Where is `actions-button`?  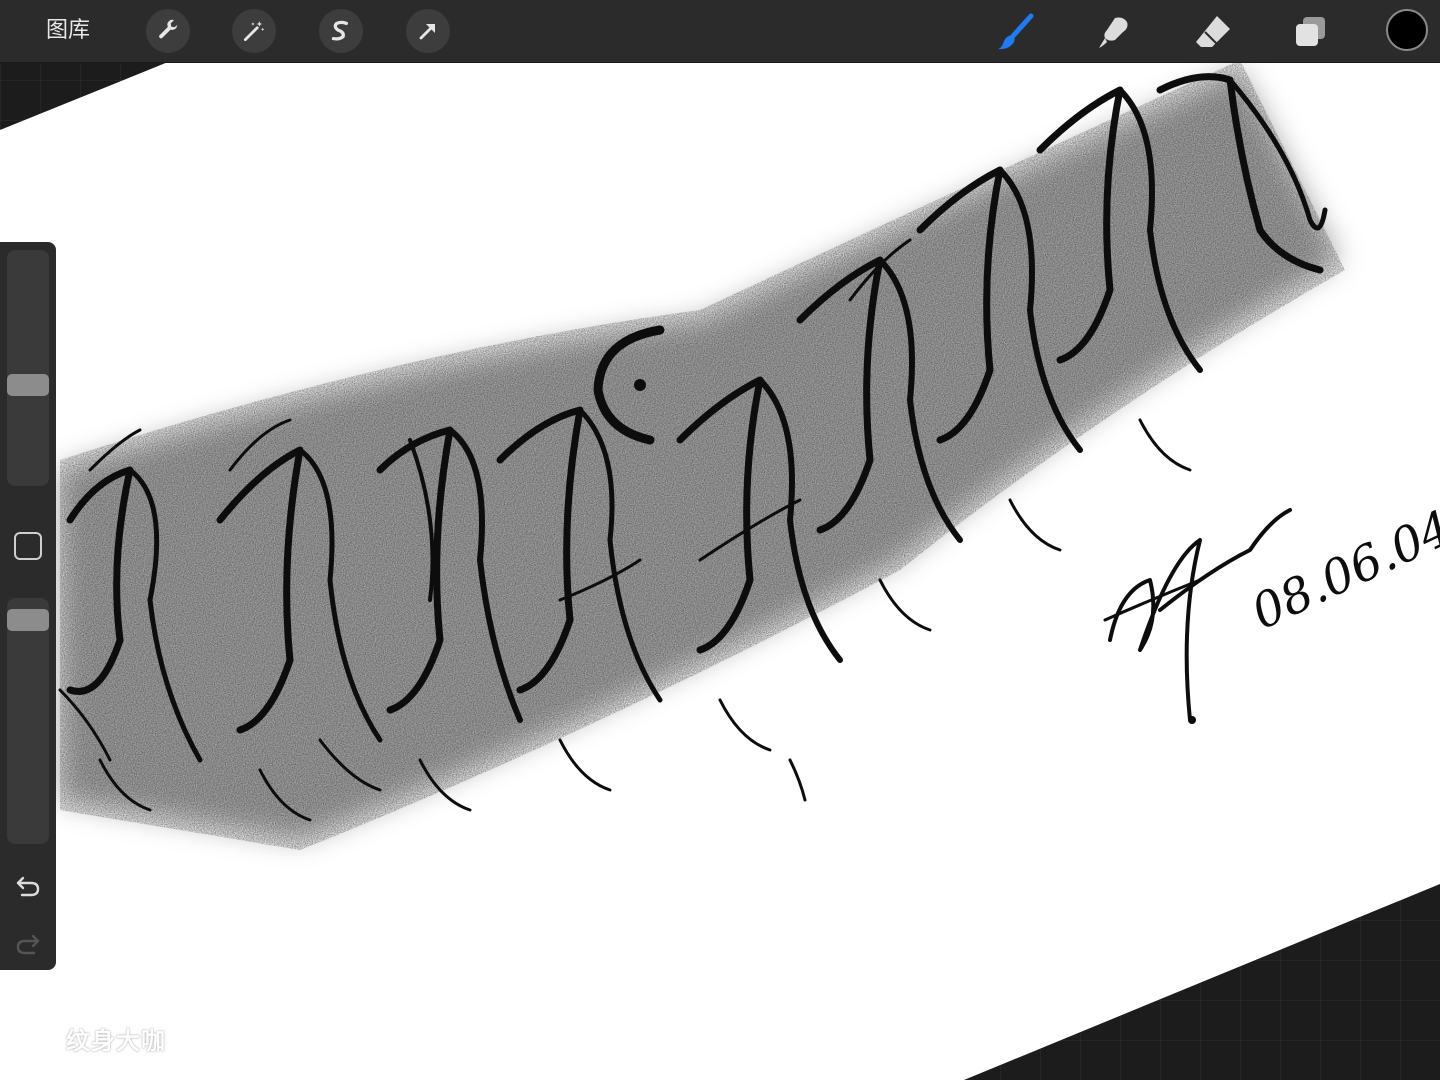
actions-button is located at coordinates (168, 31).